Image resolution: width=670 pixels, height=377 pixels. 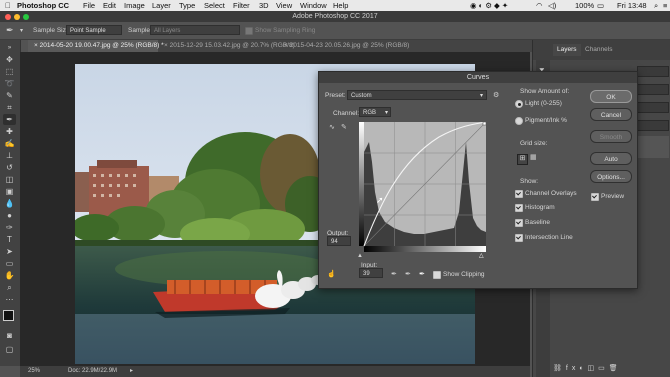 What do you see at coordinates (632, 5) in the screenshot?
I see `clock: Fri 13:48` at bounding box center [632, 5].